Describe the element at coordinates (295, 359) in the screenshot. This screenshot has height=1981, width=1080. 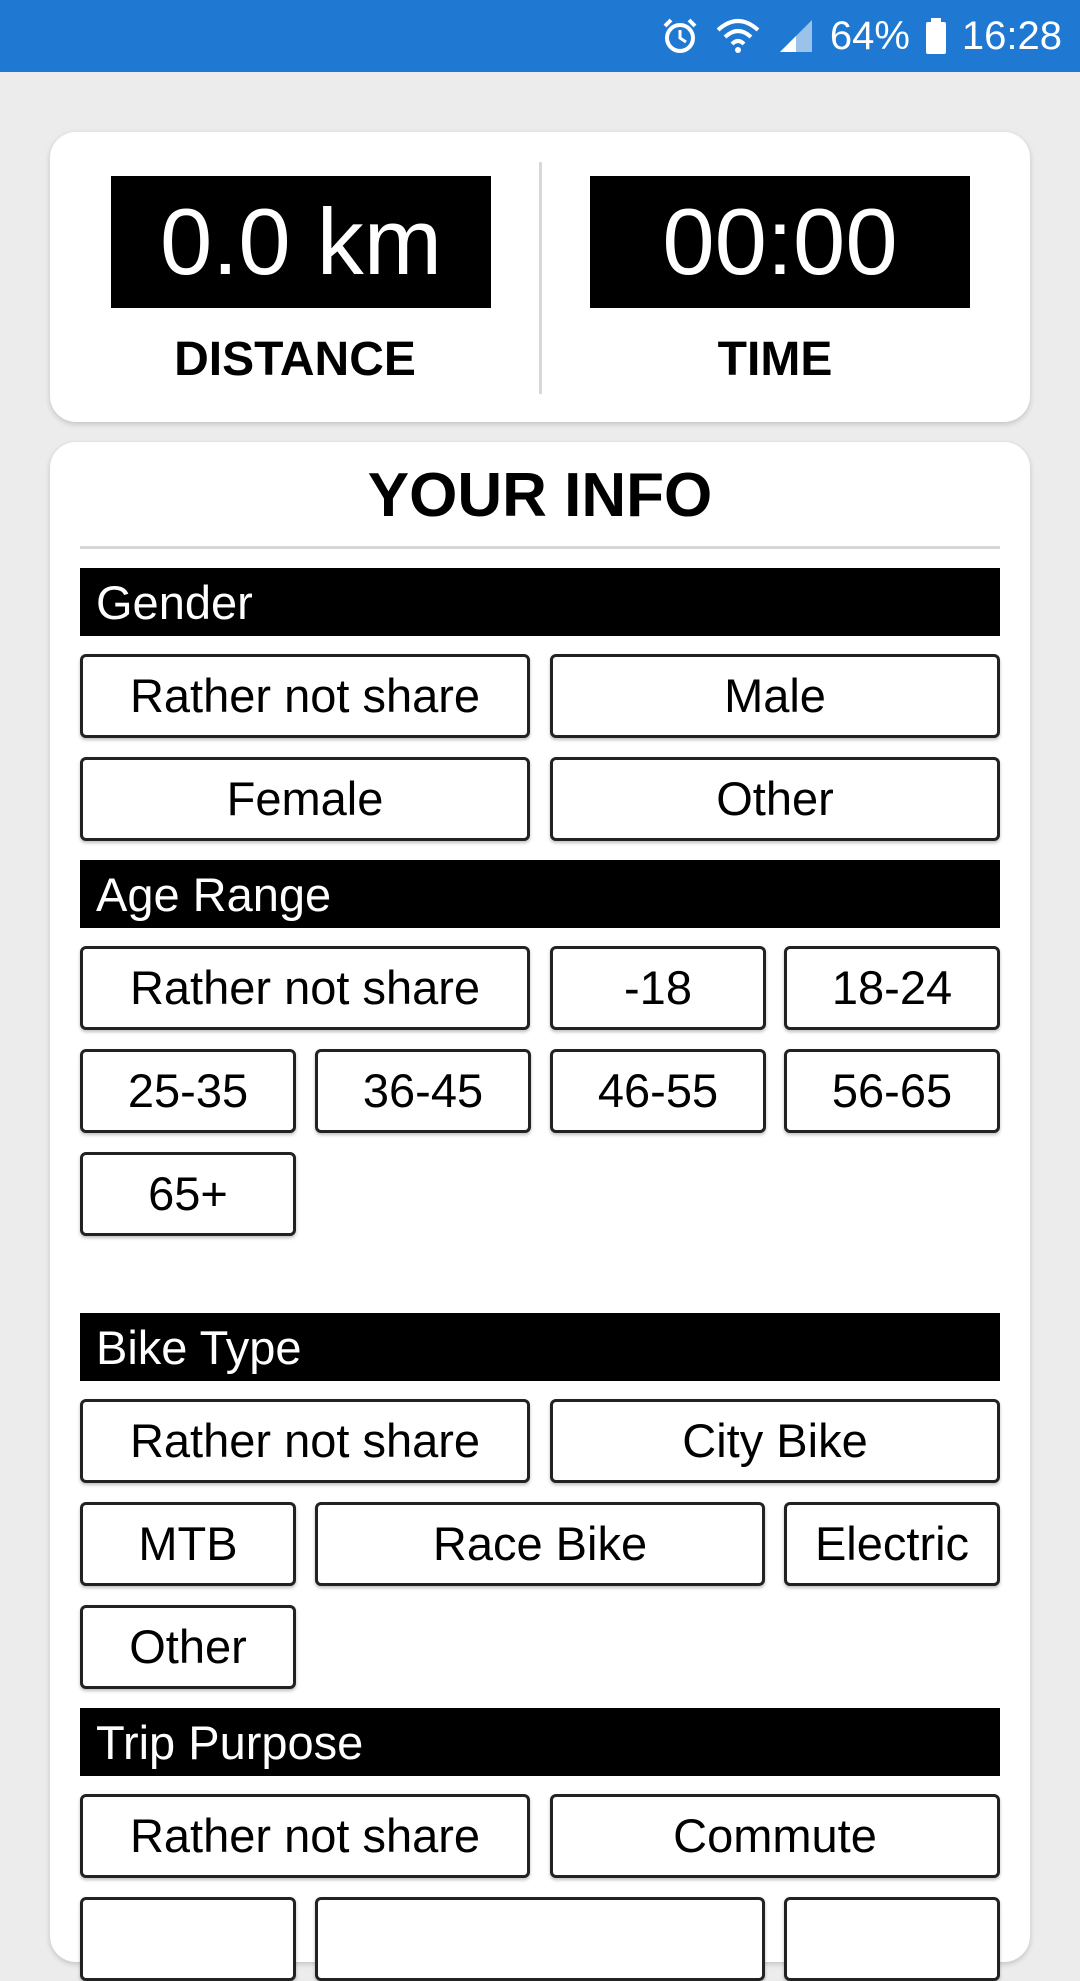
I see `distance-label: DISTANCE` at that location.